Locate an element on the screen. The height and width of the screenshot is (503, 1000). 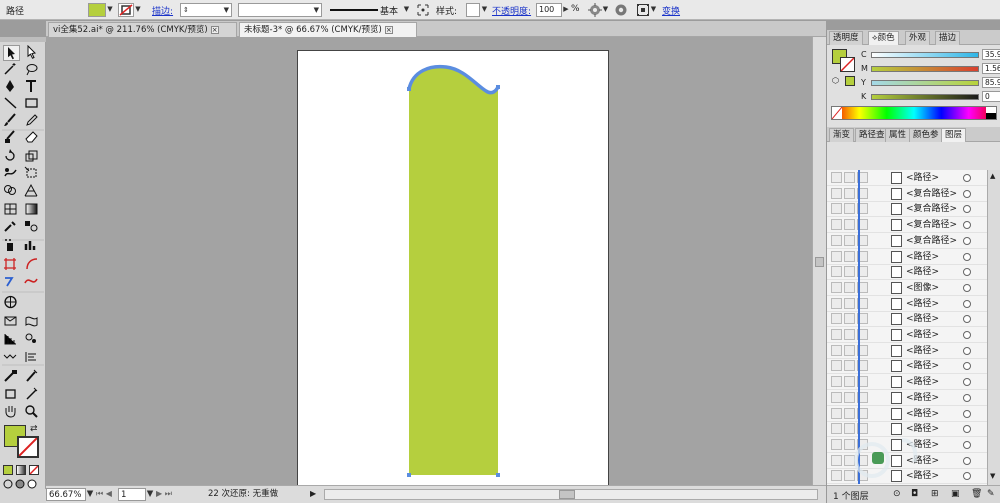
width-tool-icon is located at coordinates (11, 358).